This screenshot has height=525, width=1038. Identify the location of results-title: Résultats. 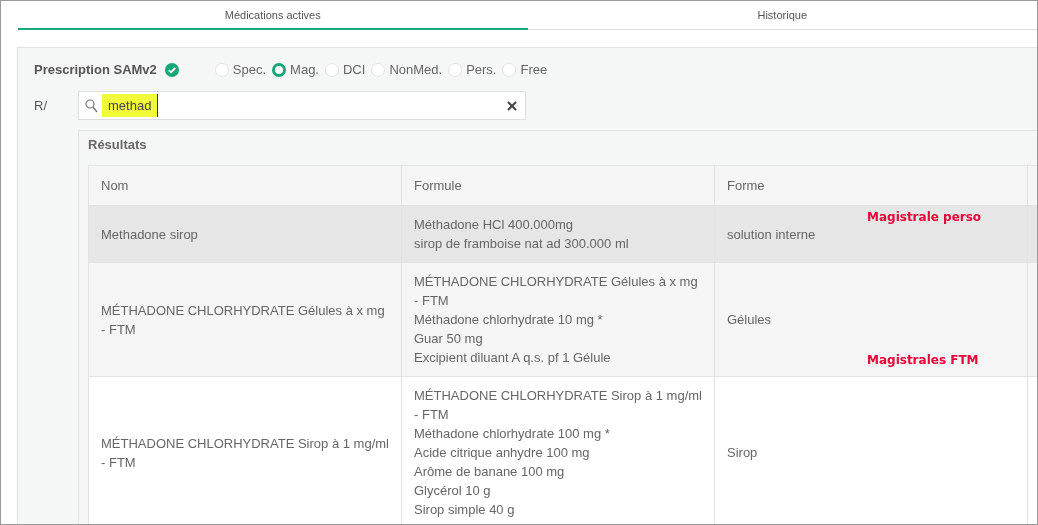
(118, 144).